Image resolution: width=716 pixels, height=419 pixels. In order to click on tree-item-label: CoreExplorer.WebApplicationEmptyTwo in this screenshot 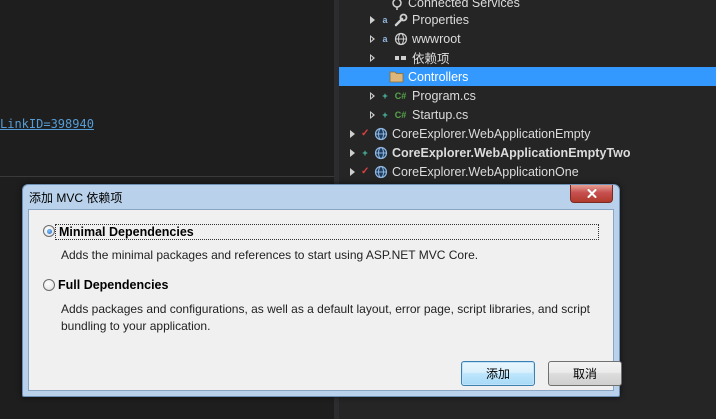, I will do `click(511, 152)`.